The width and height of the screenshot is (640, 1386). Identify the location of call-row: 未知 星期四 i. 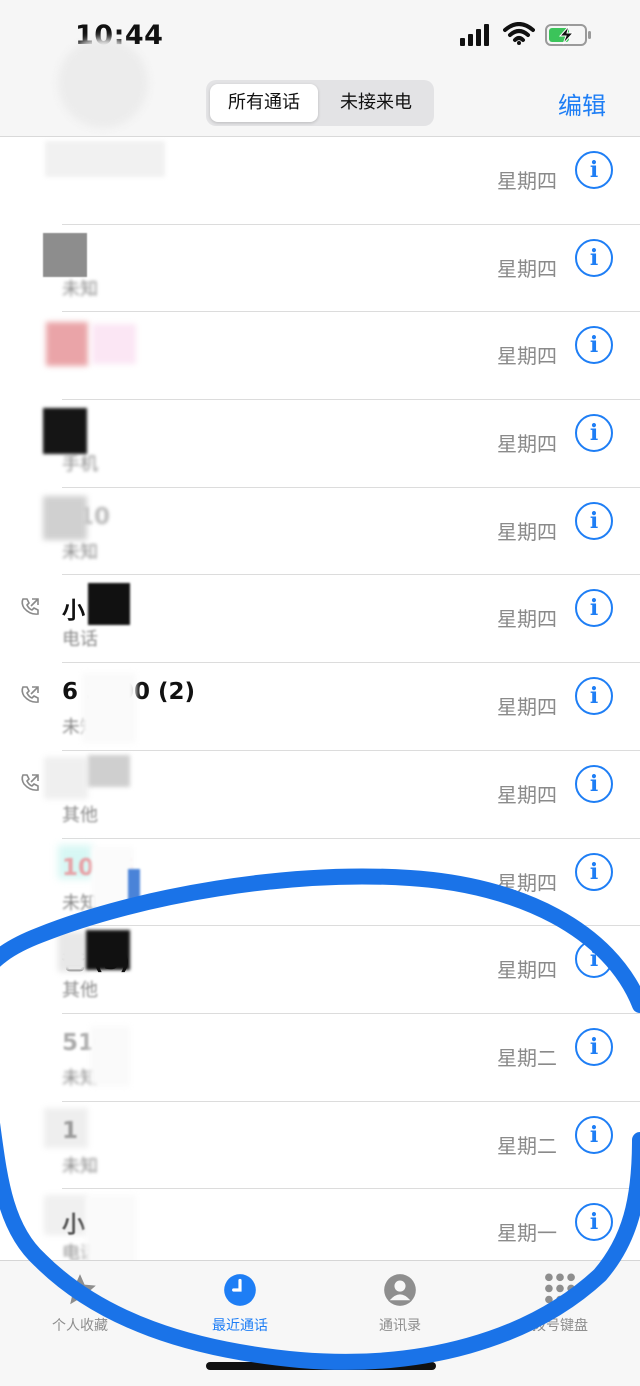
(320, 269).